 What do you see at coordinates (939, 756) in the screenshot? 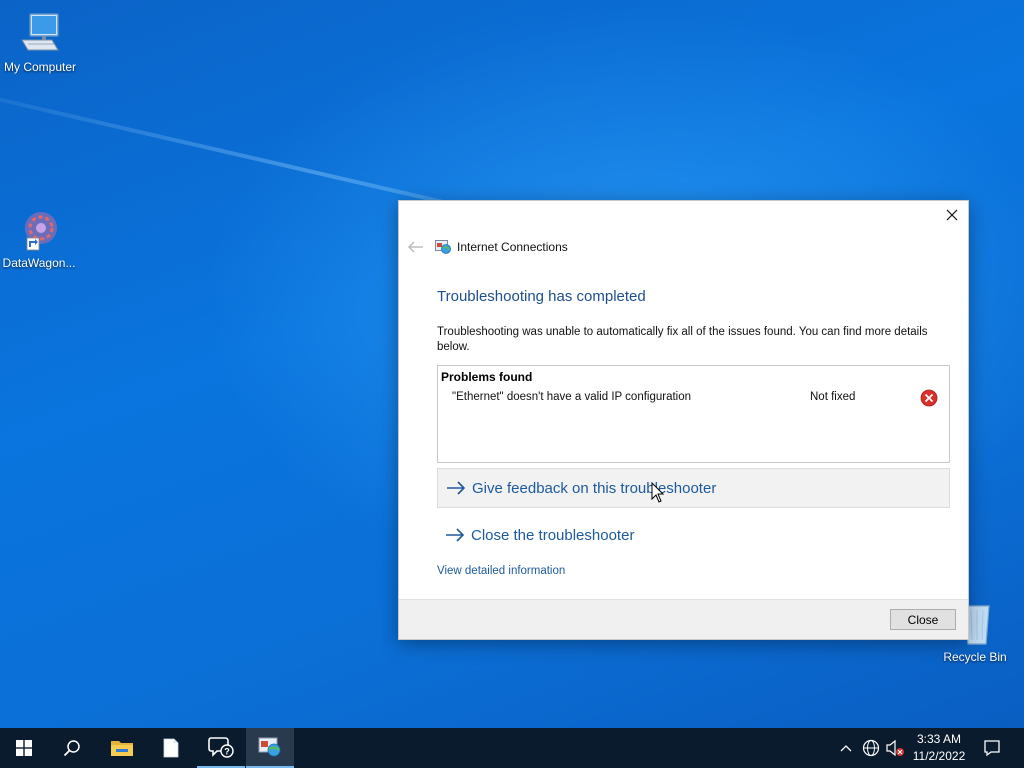
I see `clock-date: 11/2/2022` at bounding box center [939, 756].